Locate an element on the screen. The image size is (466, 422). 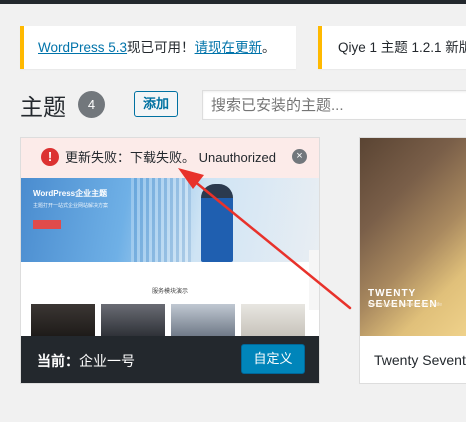
update-error-message: 更新失败：下载失败。 Unauthorized is located at coordinates (170, 157).